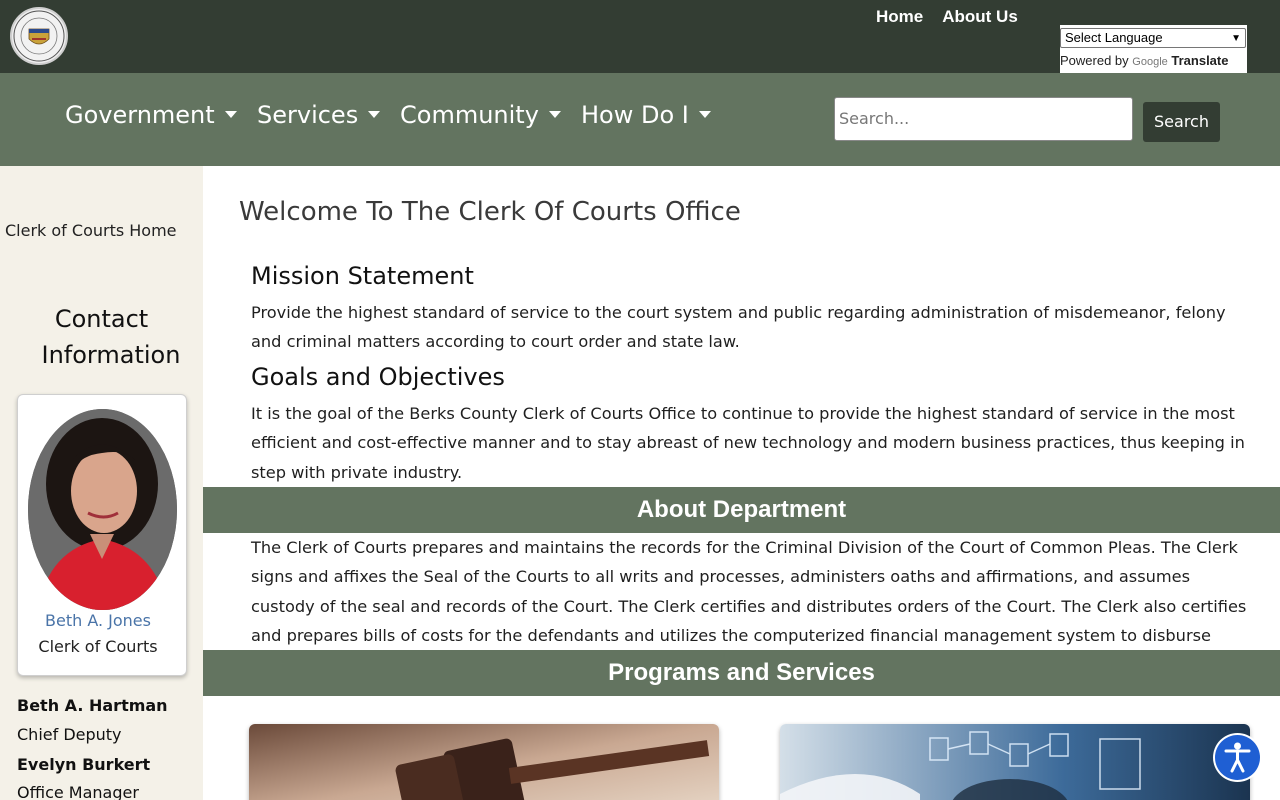 The image size is (1280, 800). What do you see at coordinates (92, 705) in the screenshot?
I see `staff-name: Beth A. Hartman` at bounding box center [92, 705].